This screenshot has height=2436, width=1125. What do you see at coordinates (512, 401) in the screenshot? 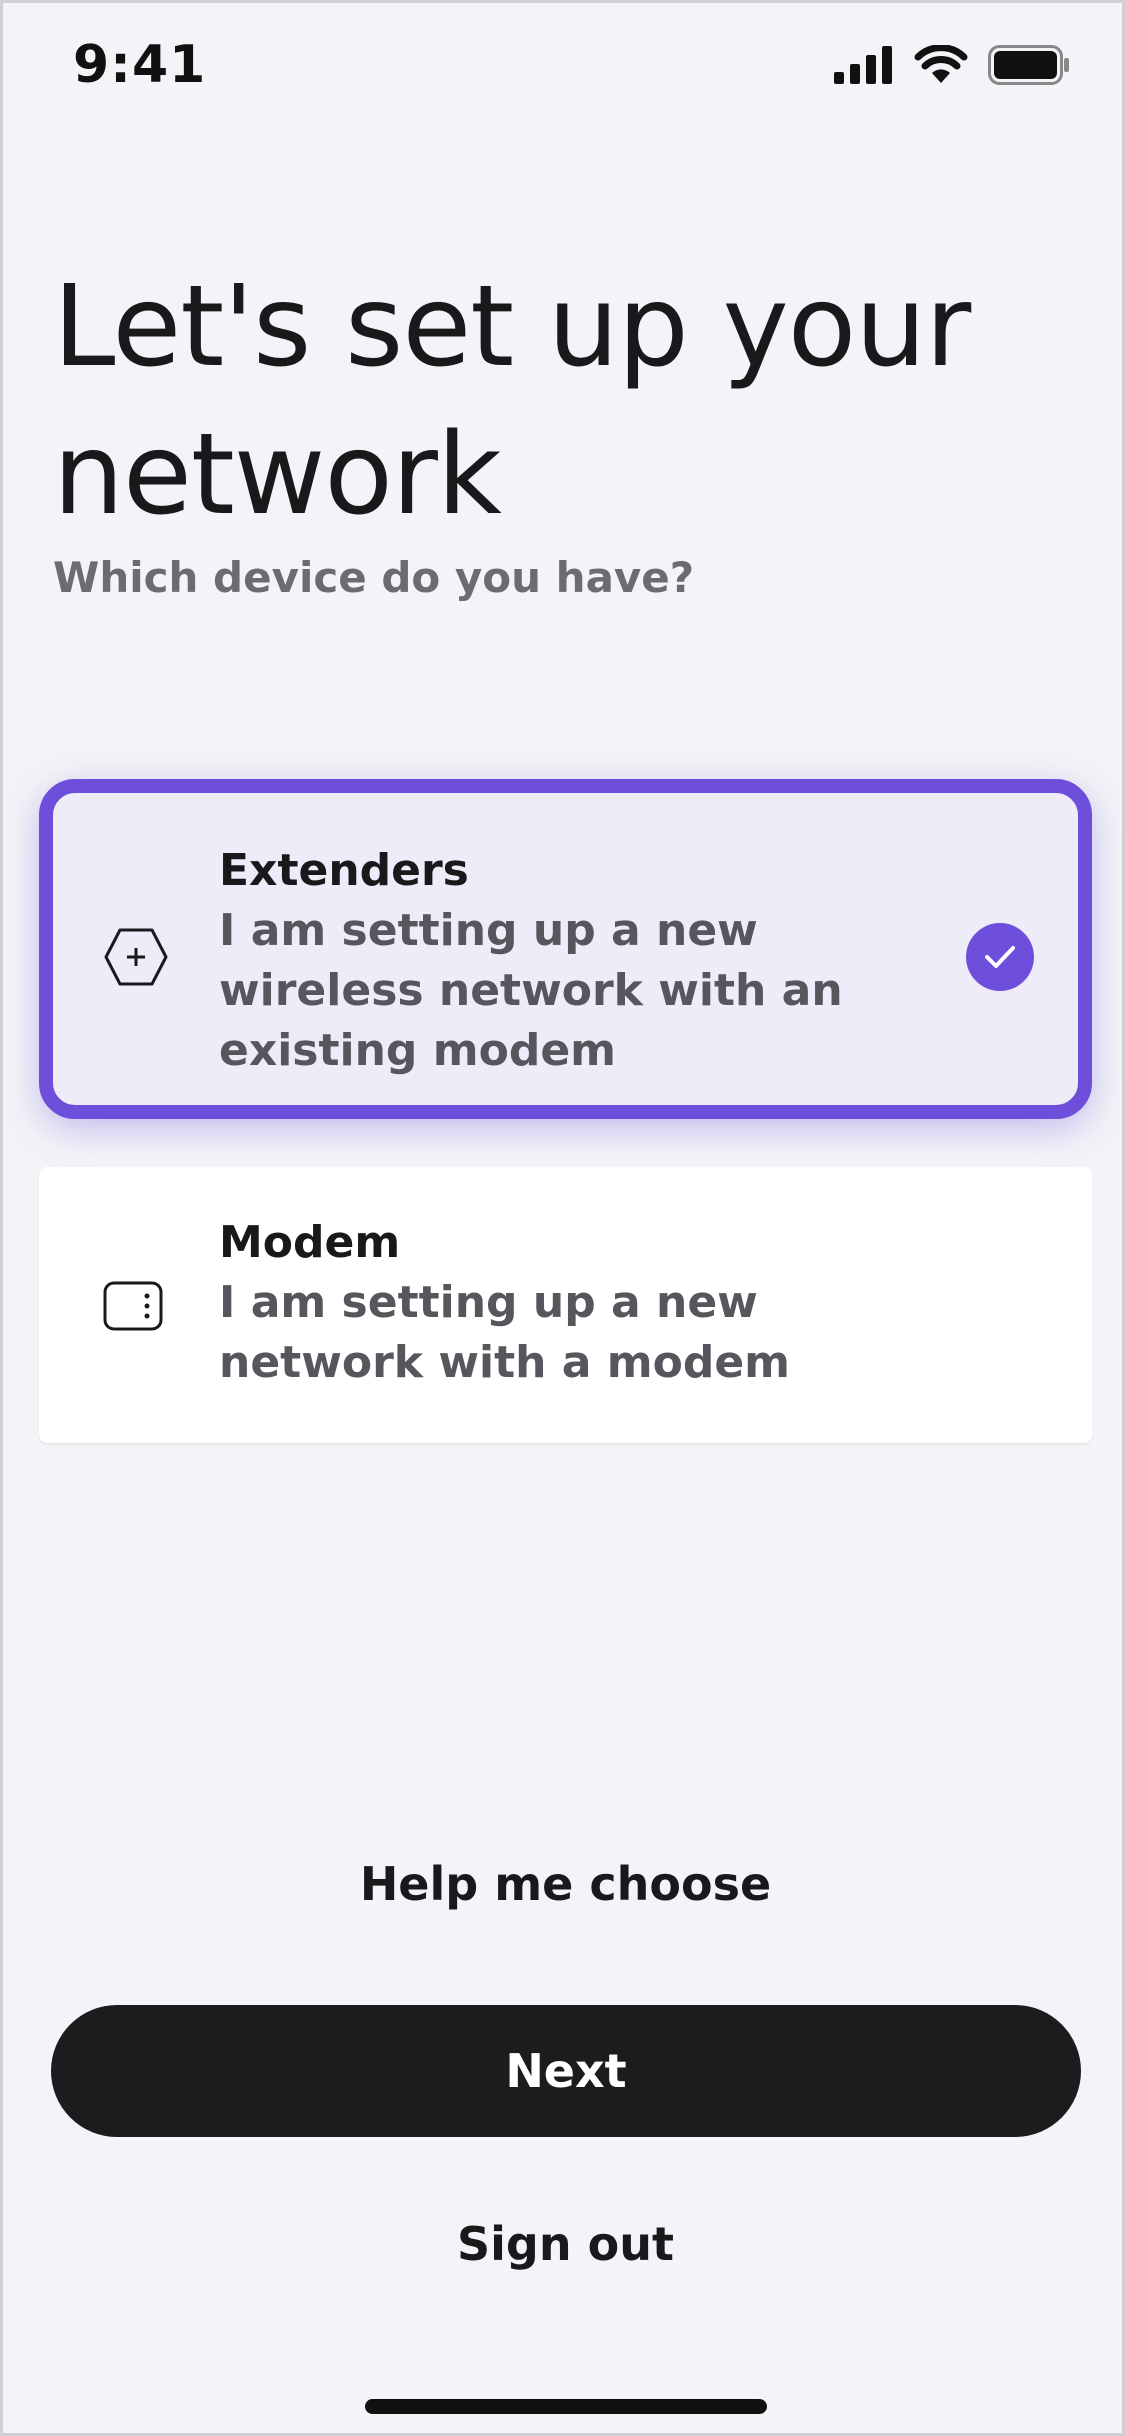
I see `page-title: Let's set up your network` at bounding box center [512, 401].